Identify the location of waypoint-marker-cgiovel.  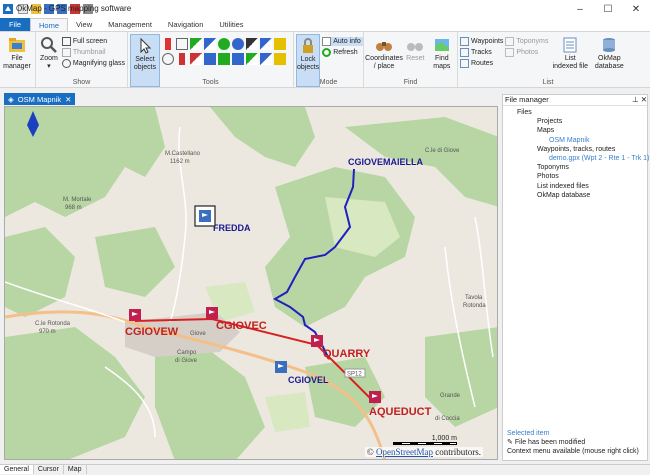
(281, 367).